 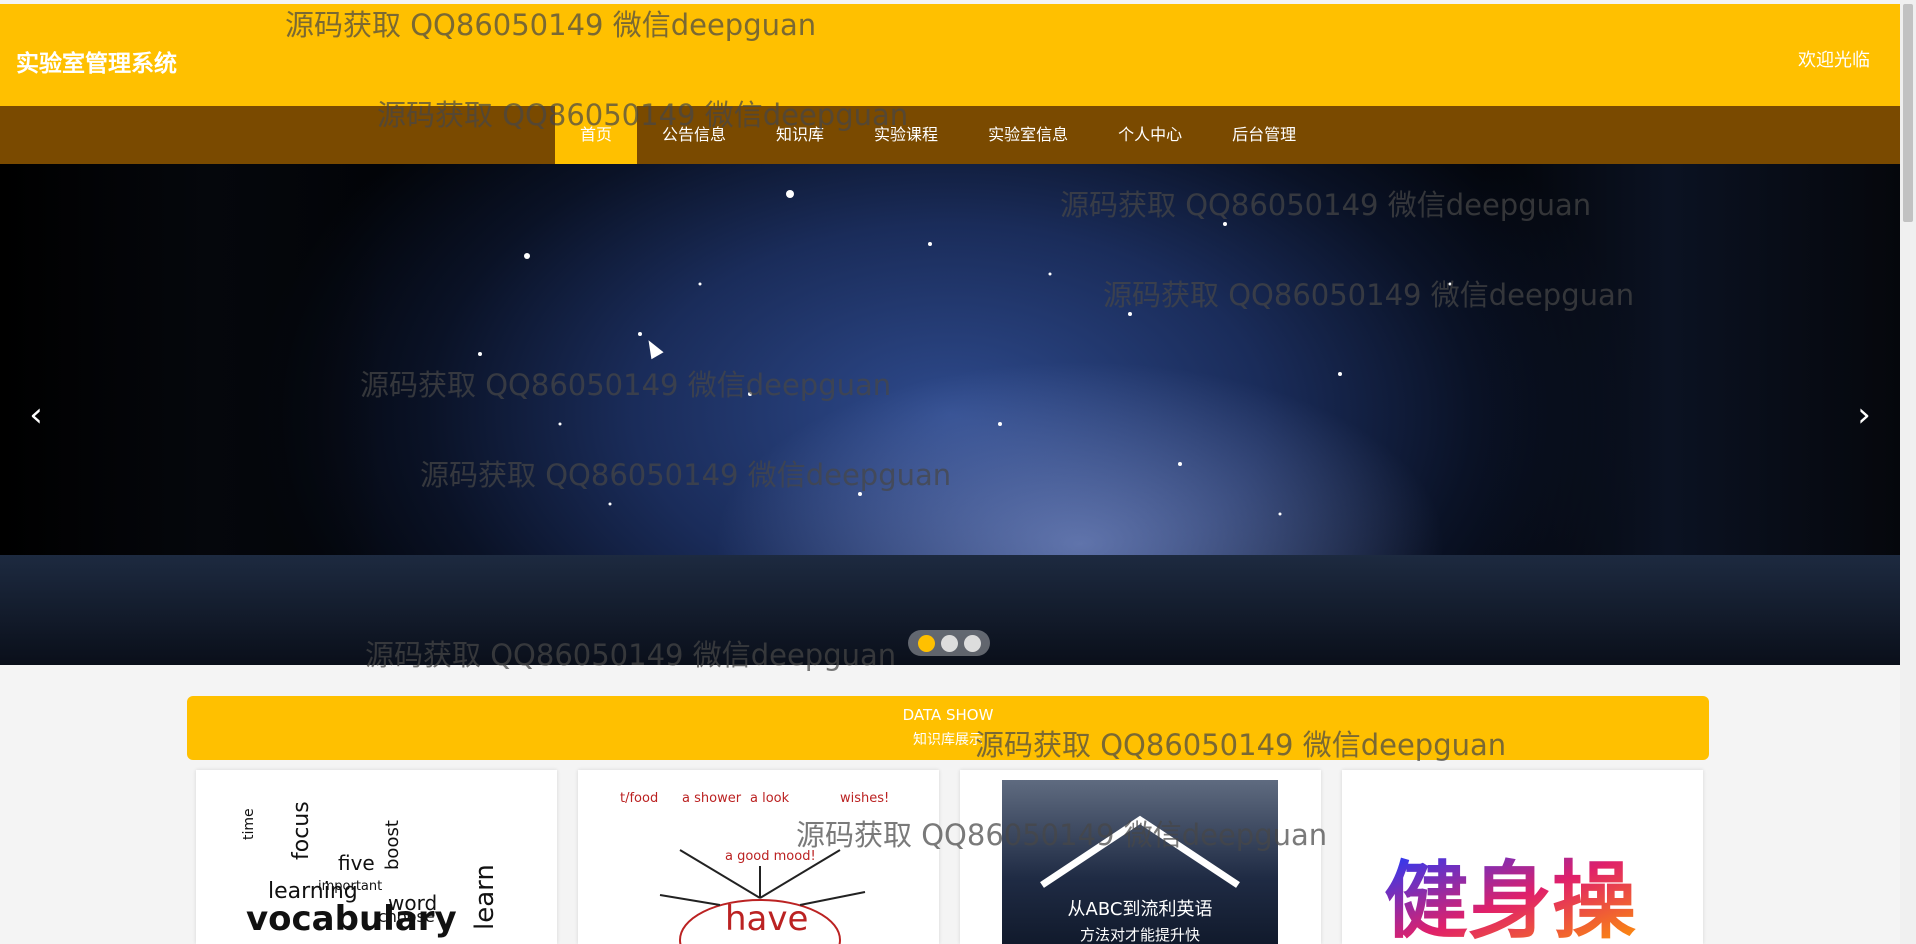 I want to click on card-thumbnail: 从ABC到流利英语 方法对才能提升快, so click(x=1140, y=862).